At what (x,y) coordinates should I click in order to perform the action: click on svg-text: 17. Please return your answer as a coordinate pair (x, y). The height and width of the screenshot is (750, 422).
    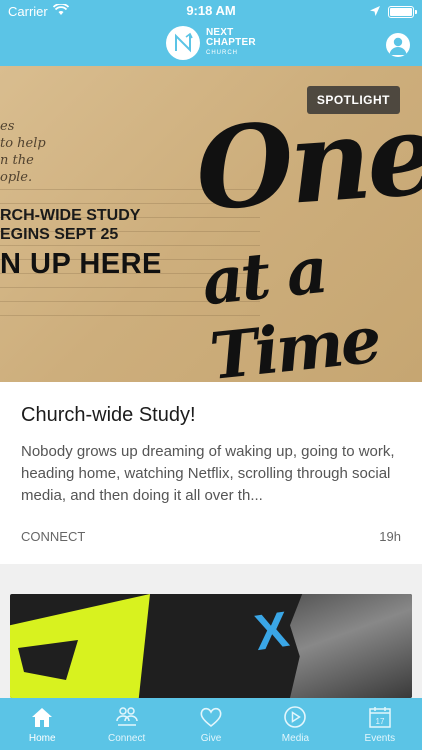
    Looking at the image, I should click on (379, 721).